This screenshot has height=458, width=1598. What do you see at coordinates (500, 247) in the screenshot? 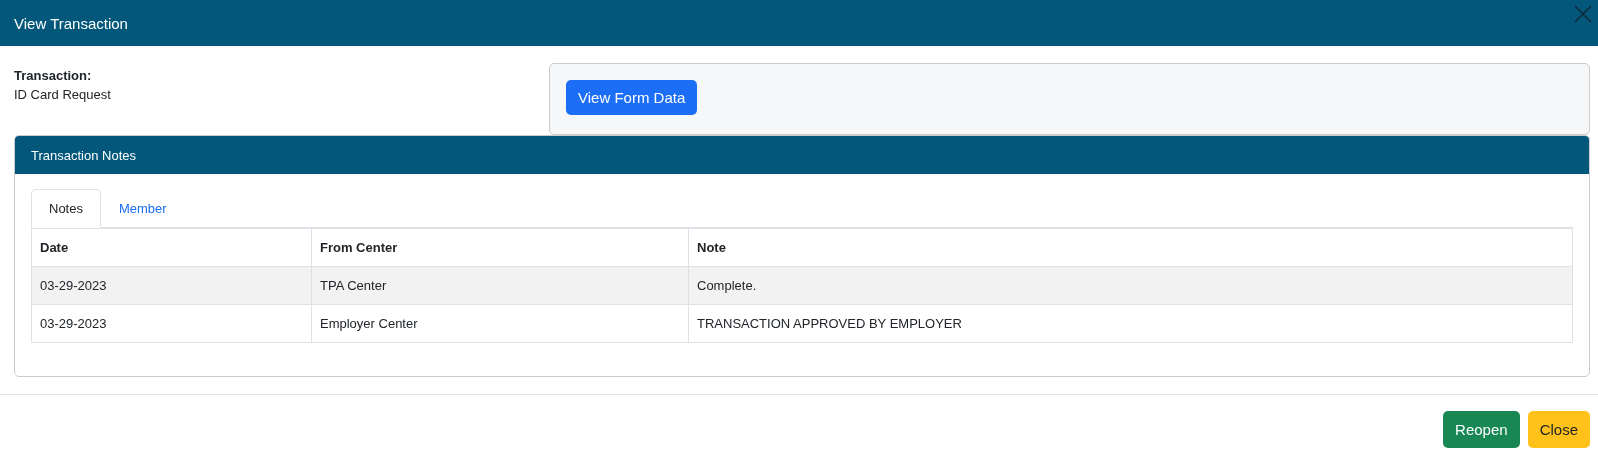
I see `column-header: From Center` at bounding box center [500, 247].